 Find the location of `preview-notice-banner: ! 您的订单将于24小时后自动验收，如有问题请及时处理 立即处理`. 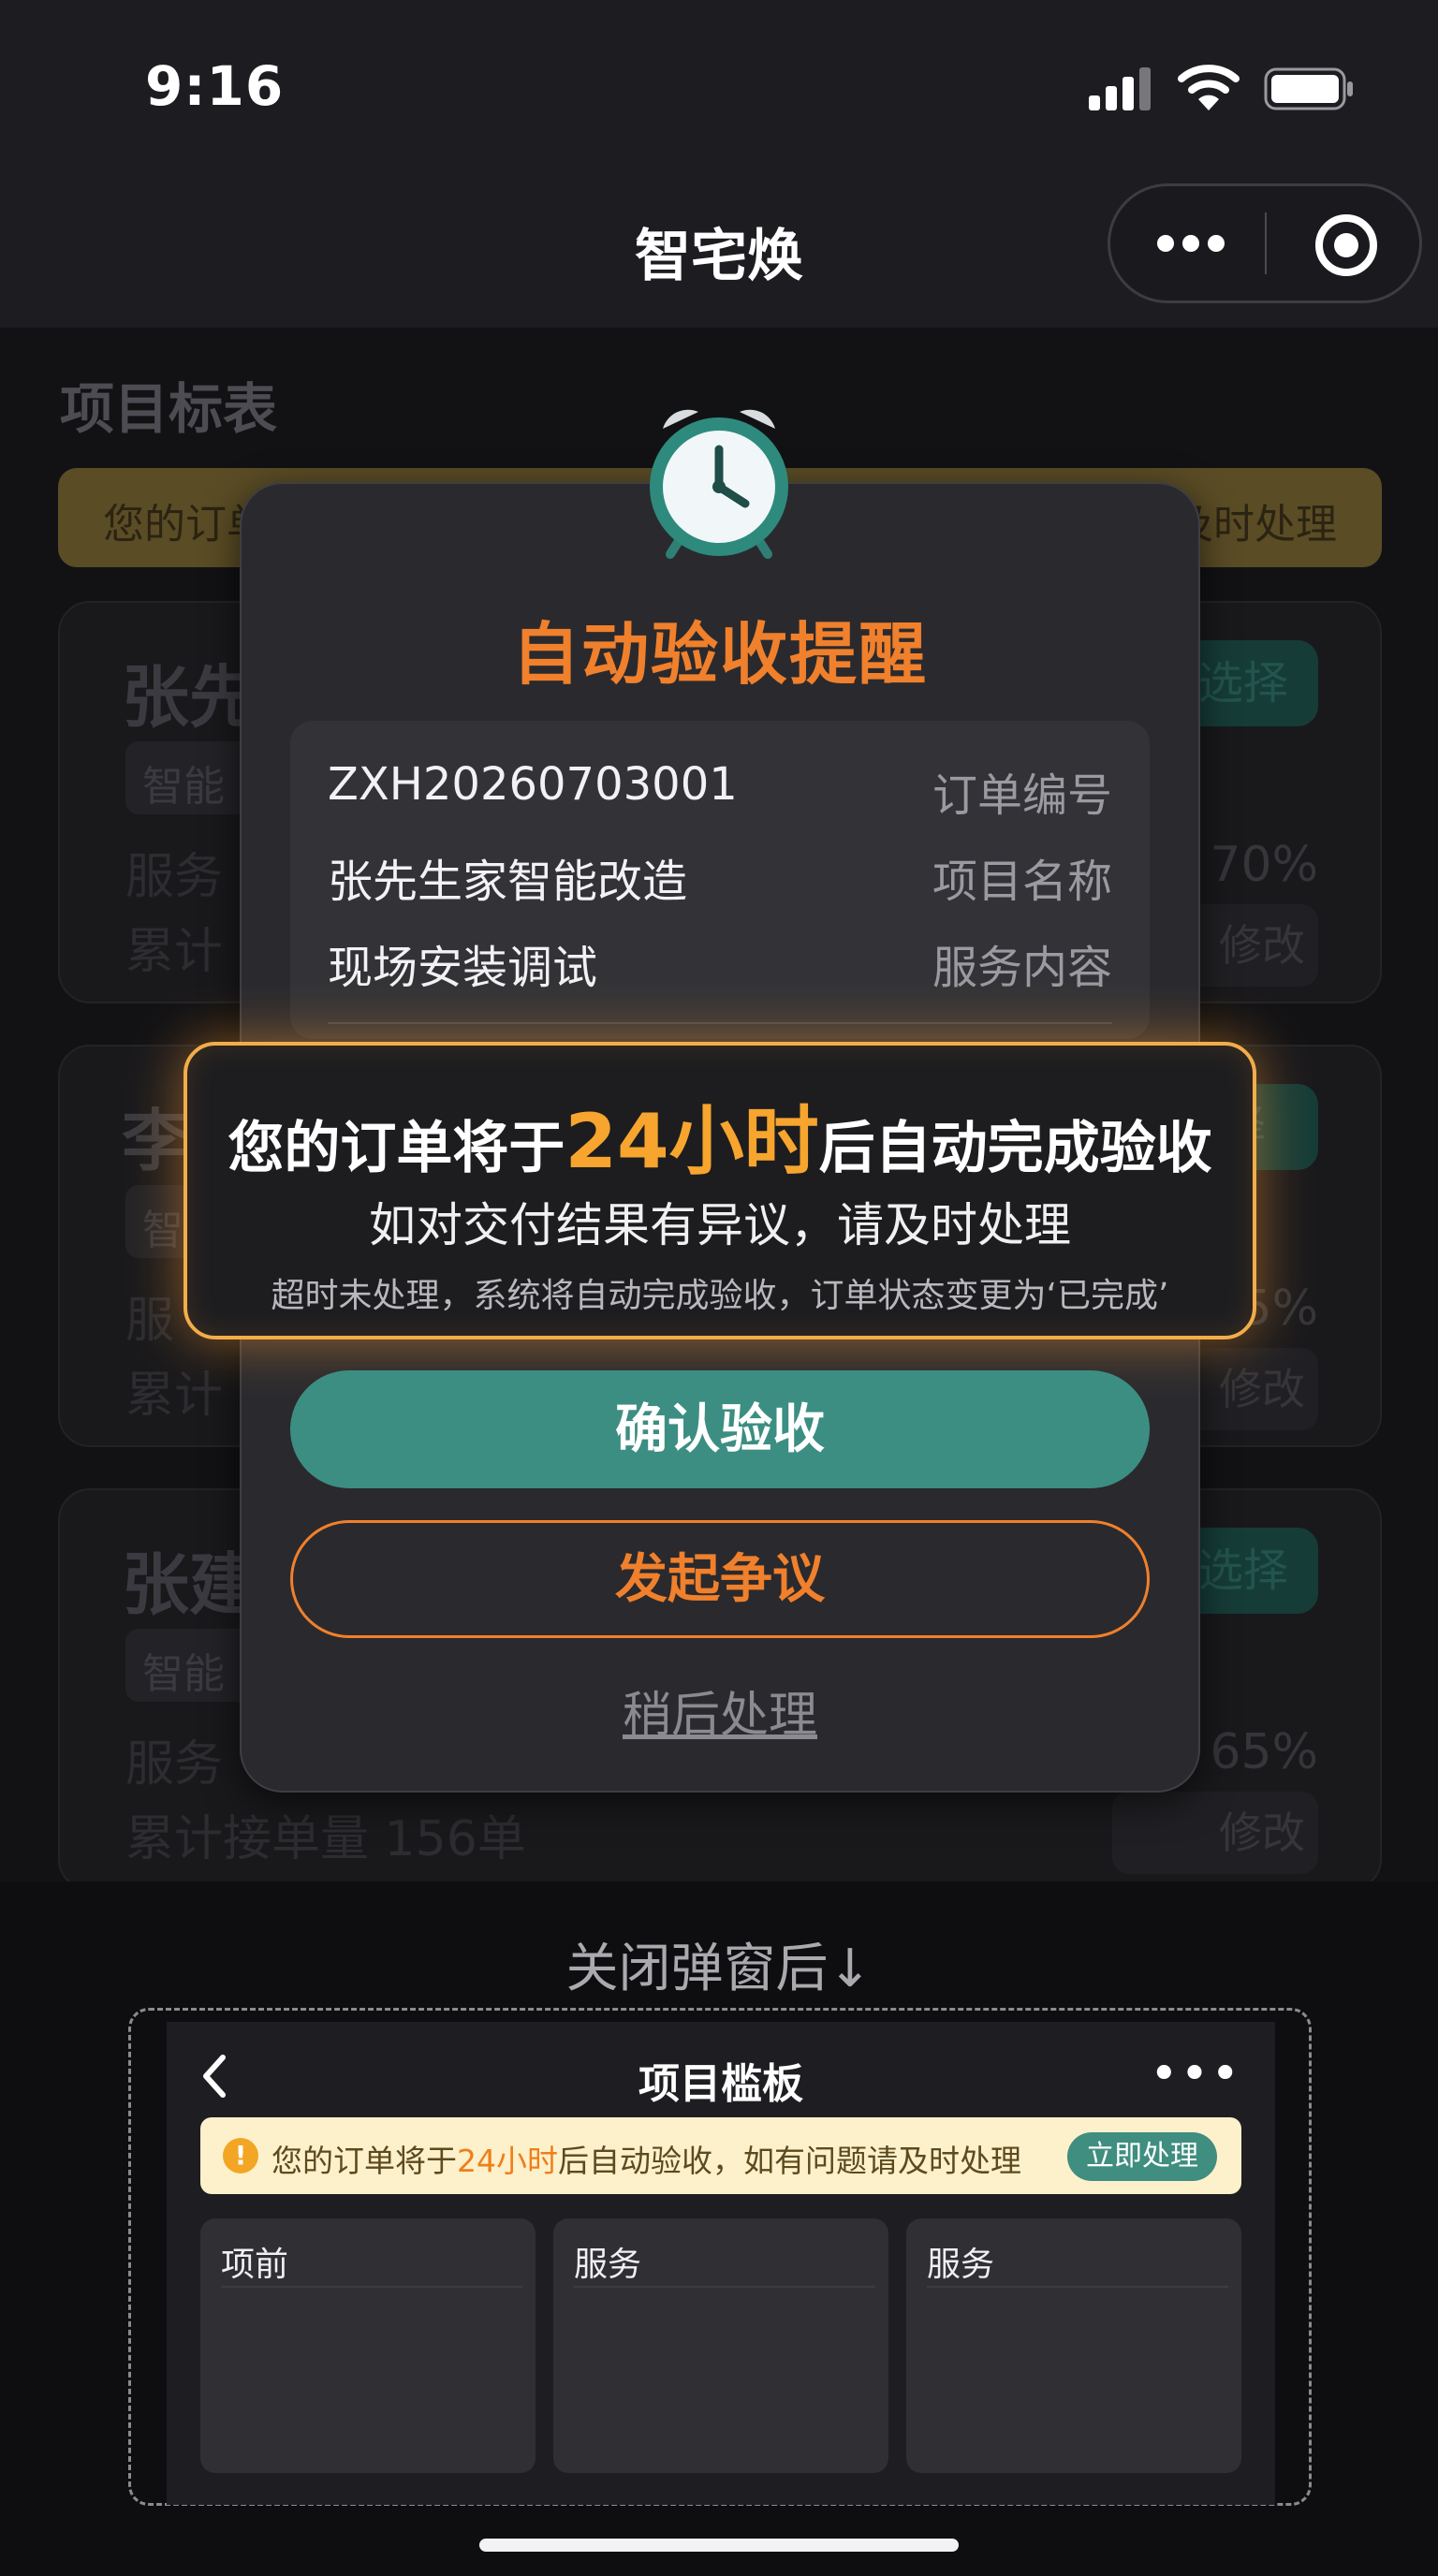

preview-notice-banner: ! 您的订单将于24小时后自动验收，如有问题请及时处理 立即处理 is located at coordinates (720, 2155).